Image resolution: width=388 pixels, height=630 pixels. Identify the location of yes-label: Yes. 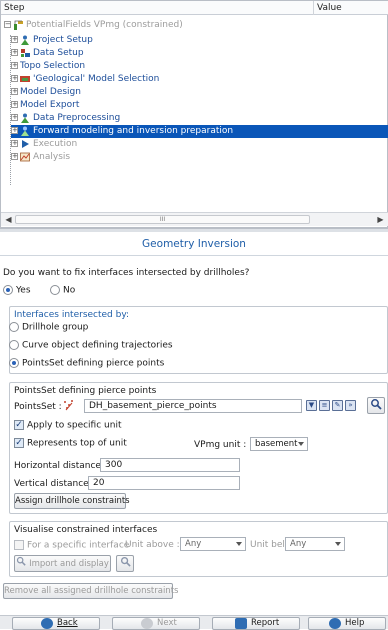
(23, 290).